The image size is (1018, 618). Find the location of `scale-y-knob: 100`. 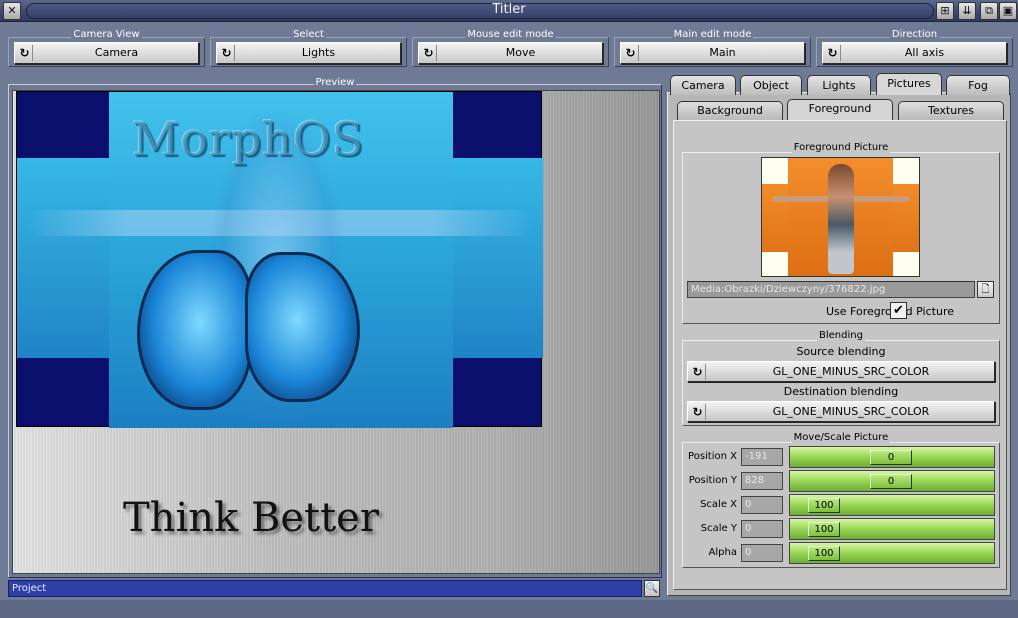

scale-y-knob: 100 is located at coordinates (824, 529).